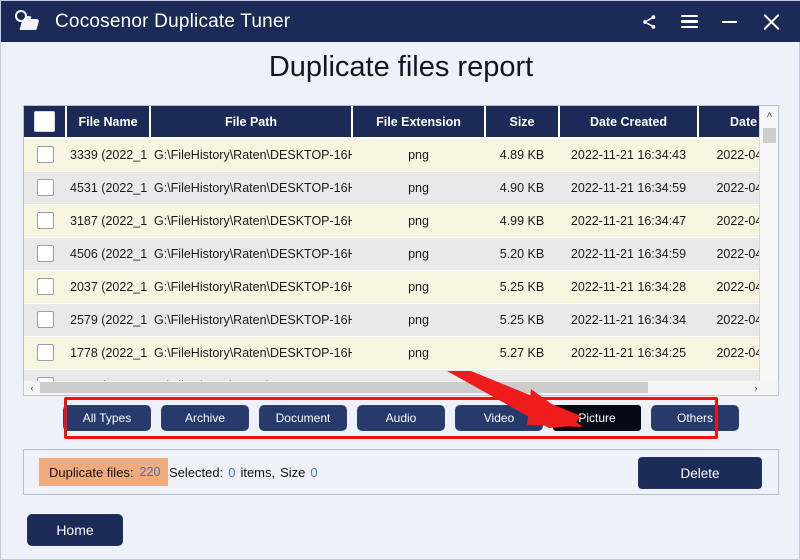 The height and width of the screenshot is (560, 800). Describe the element at coordinates (401, 67) in the screenshot. I see `page-title: Duplicate files report` at that location.